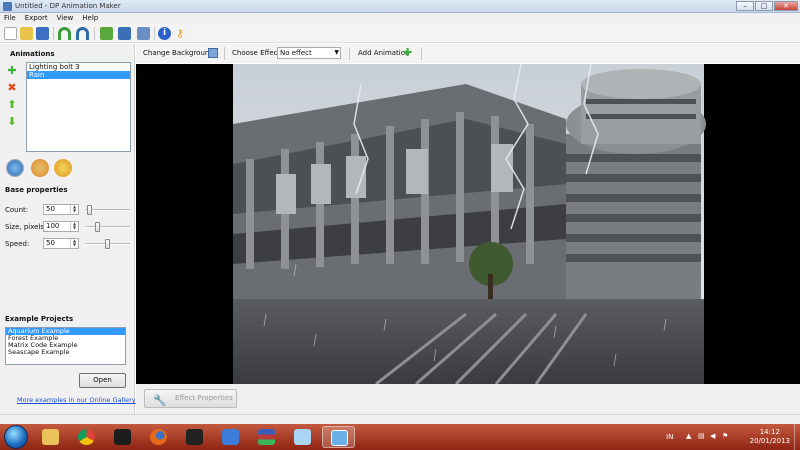 This screenshot has height=450, width=800. I want to click on count-value: 50, so click(50, 209).